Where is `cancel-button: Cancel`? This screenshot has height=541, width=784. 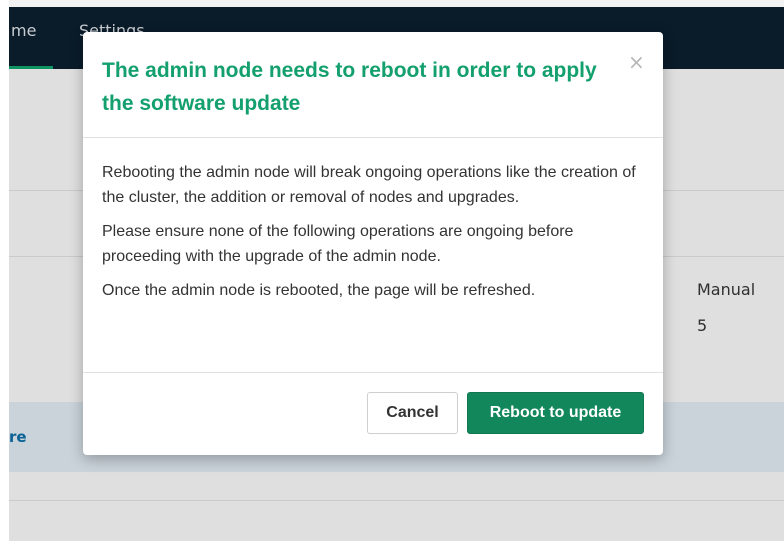 cancel-button: Cancel is located at coordinates (412, 413).